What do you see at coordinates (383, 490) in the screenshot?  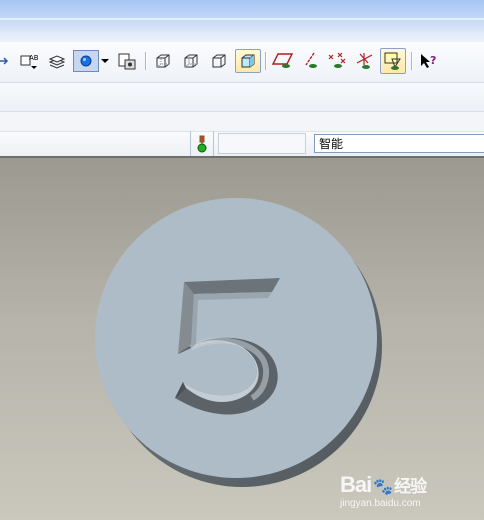 I see `baidu-watermark: Bai 🐾 经验 jingyan.baidu.com` at bounding box center [383, 490].